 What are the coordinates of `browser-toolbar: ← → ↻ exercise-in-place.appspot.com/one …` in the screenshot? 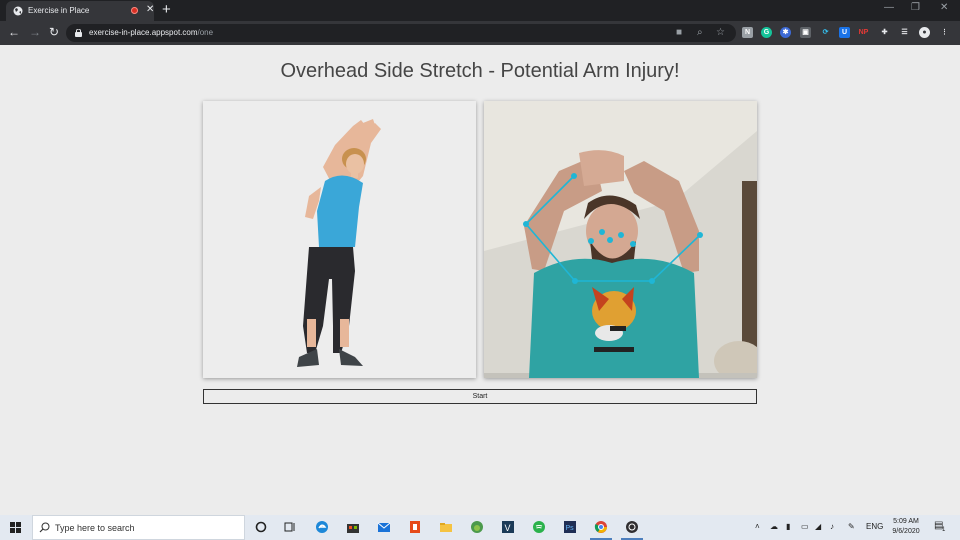 It's located at (480, 33).